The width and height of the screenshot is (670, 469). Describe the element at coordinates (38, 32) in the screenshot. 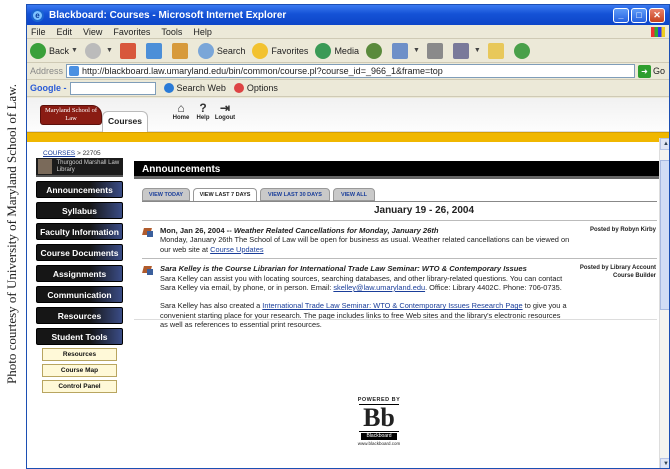

I see `menu-file: File` at that location.